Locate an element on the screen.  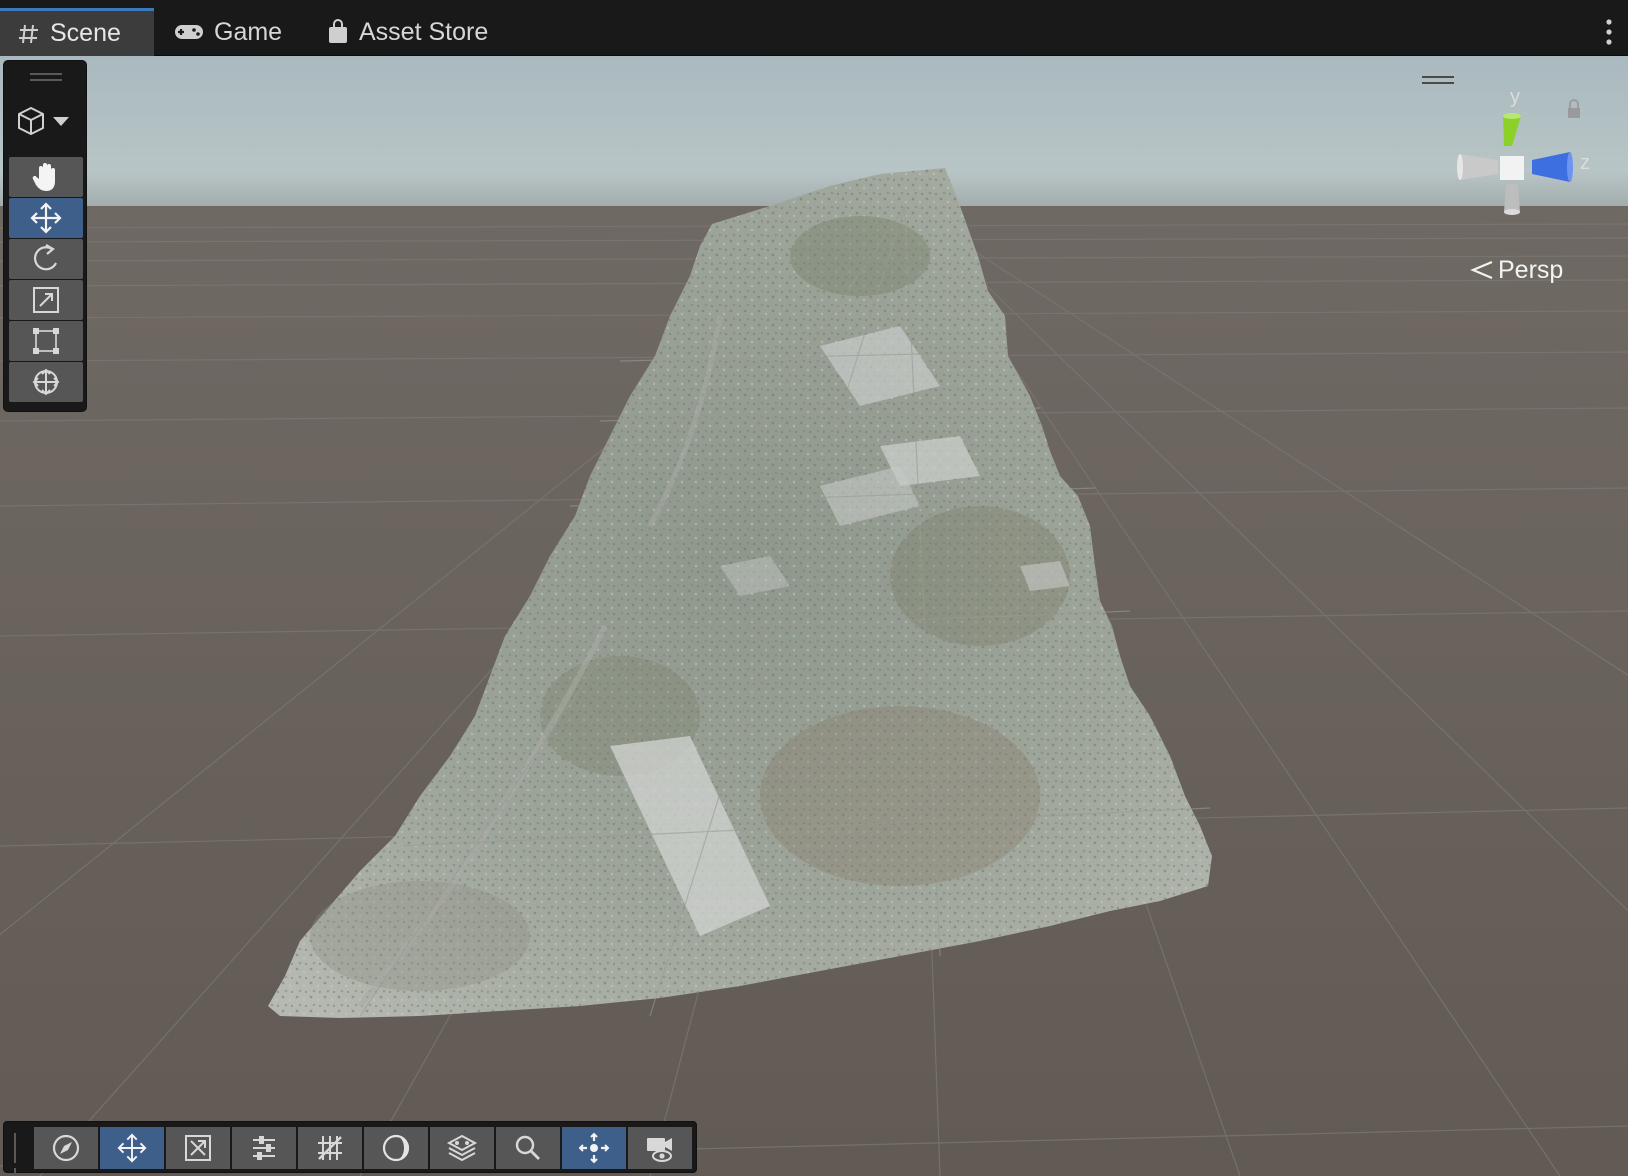
scale-snap-button is located at coordinates (198, 1148).